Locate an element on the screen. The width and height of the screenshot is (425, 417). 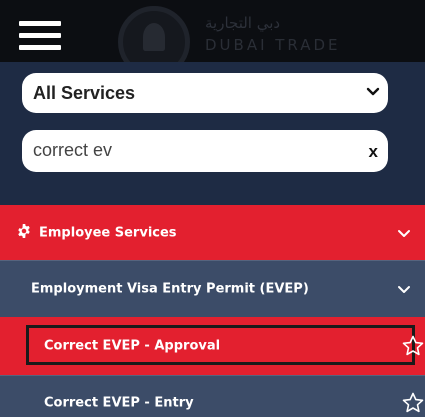
search-input is located at coordinates (193, 150).